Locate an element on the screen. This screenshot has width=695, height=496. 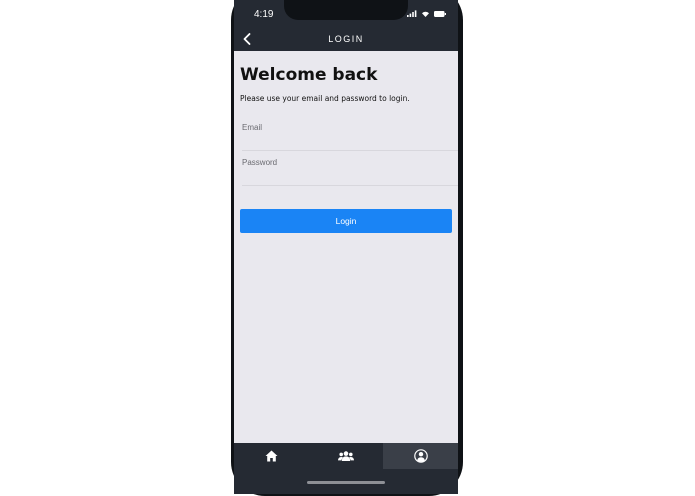
email-field is located at coordinates (350, 136).